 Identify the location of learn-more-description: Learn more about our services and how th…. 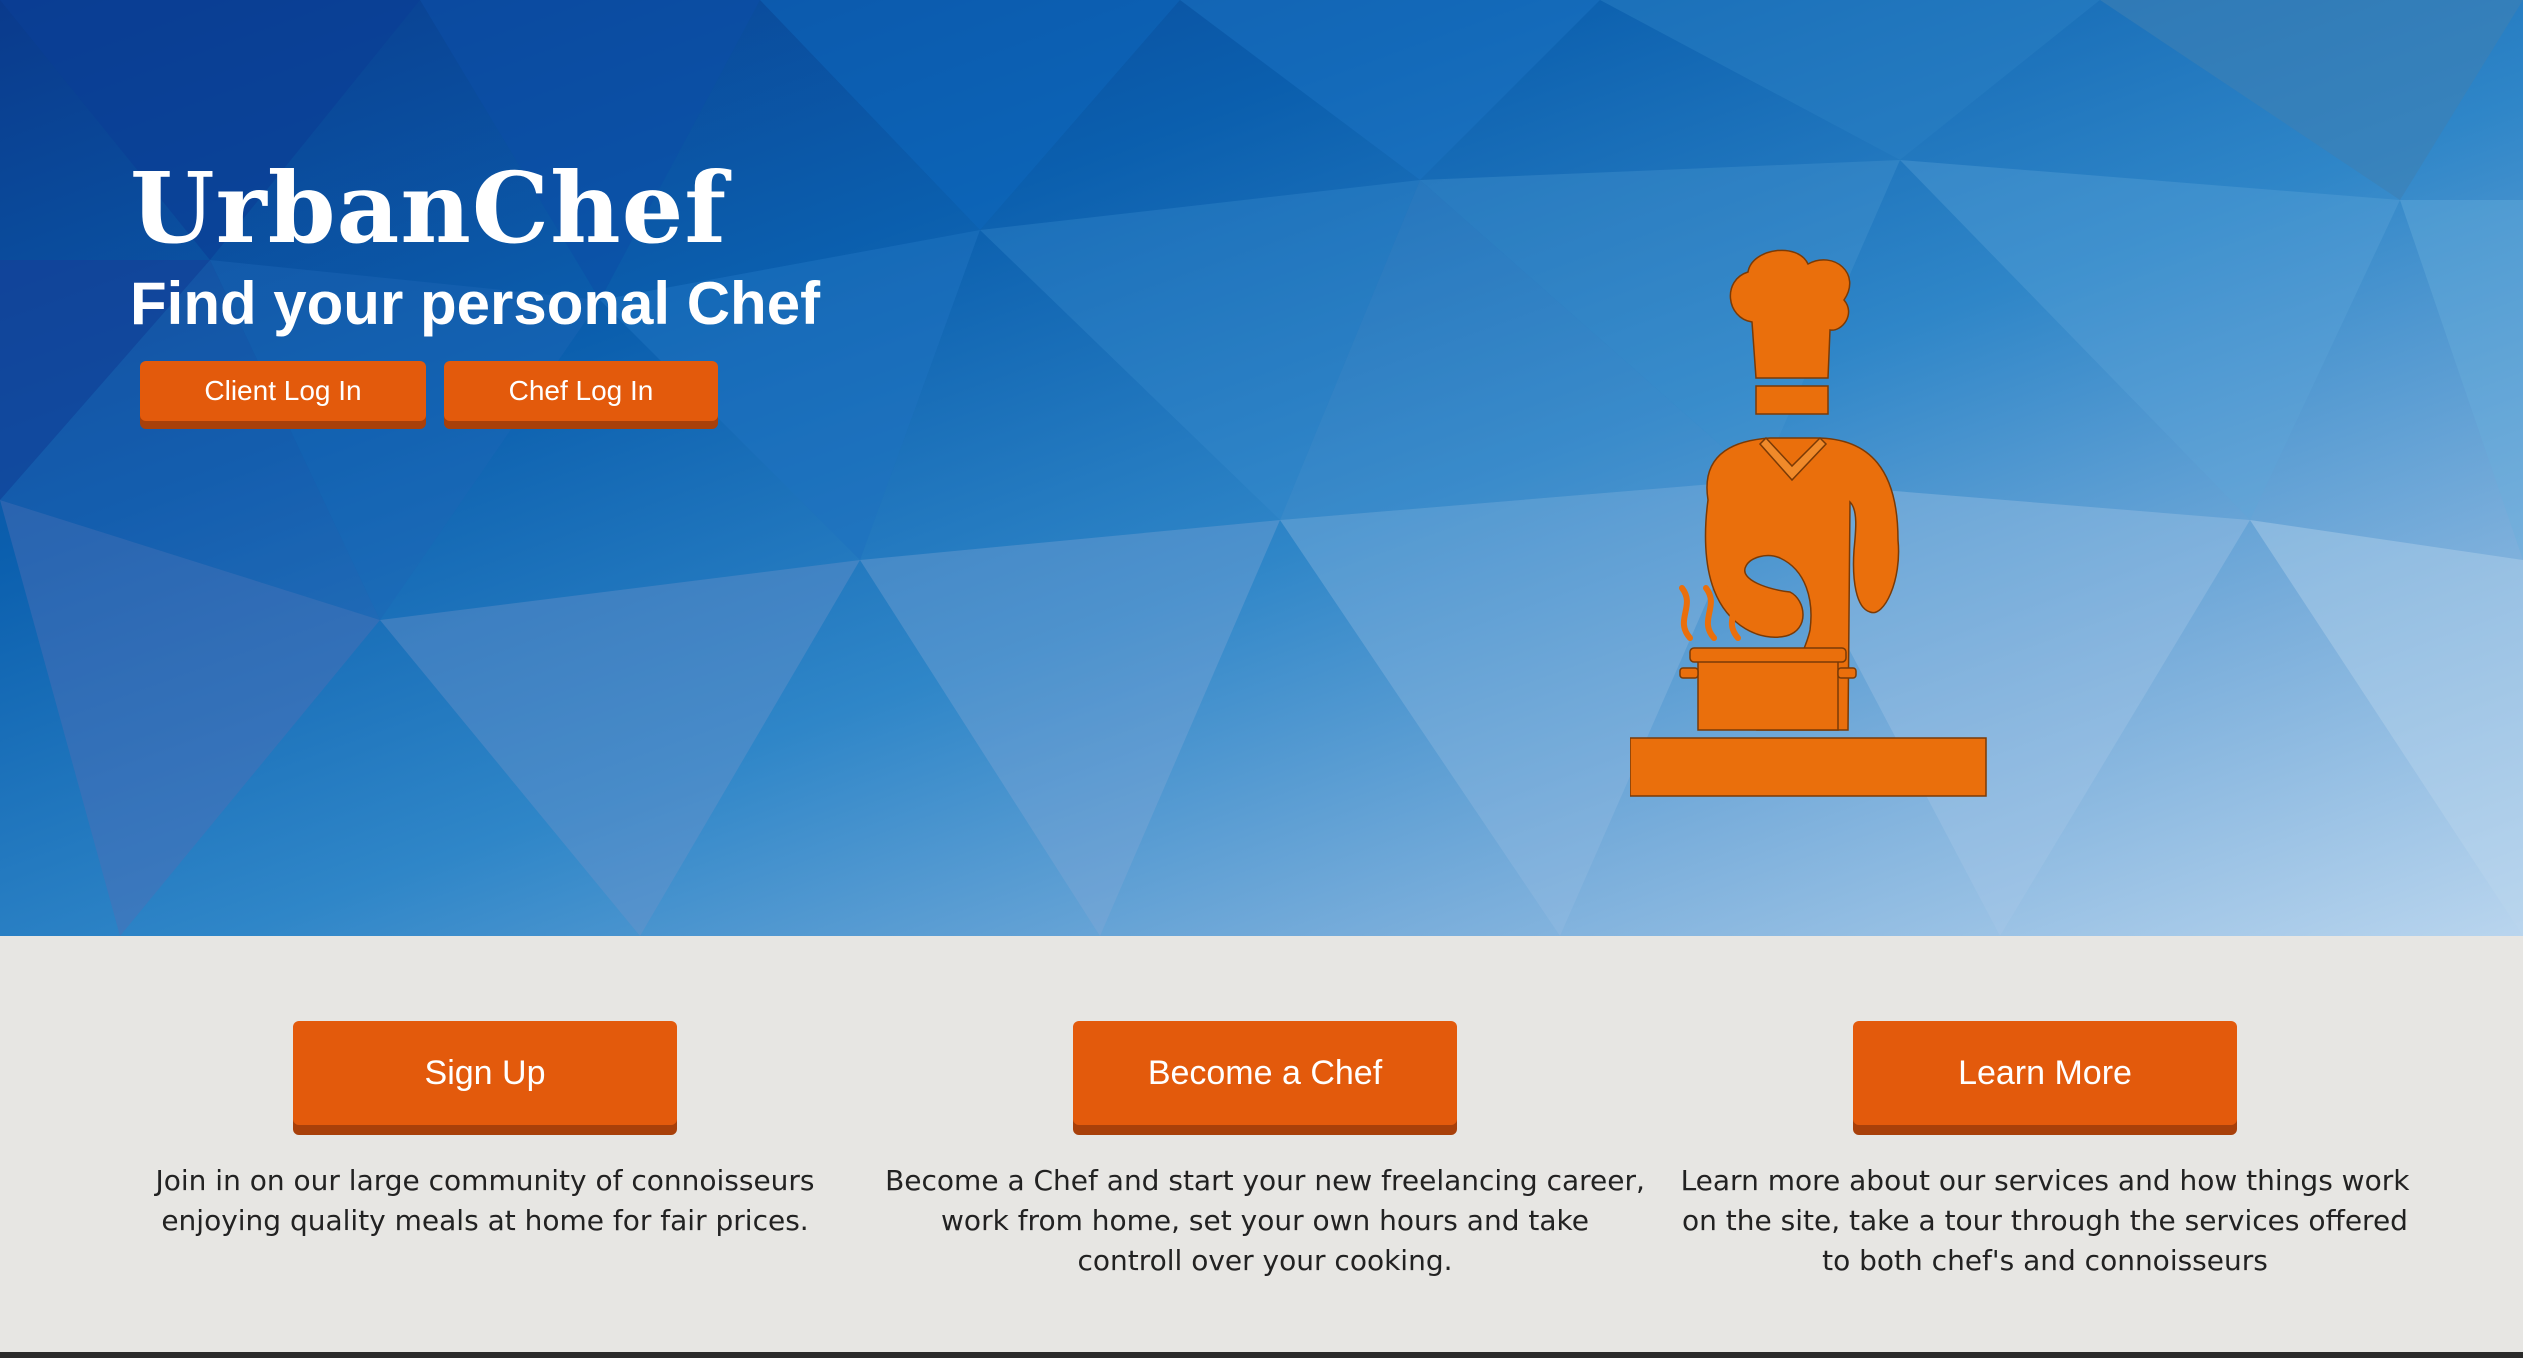
(2045, 1220).